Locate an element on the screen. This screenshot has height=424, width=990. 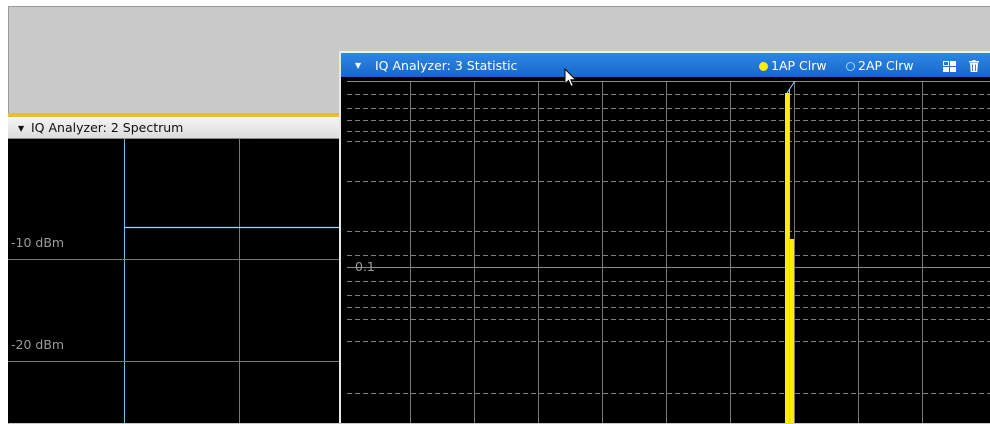
trace-1-dot-icon is located at coordinates (763, 66).